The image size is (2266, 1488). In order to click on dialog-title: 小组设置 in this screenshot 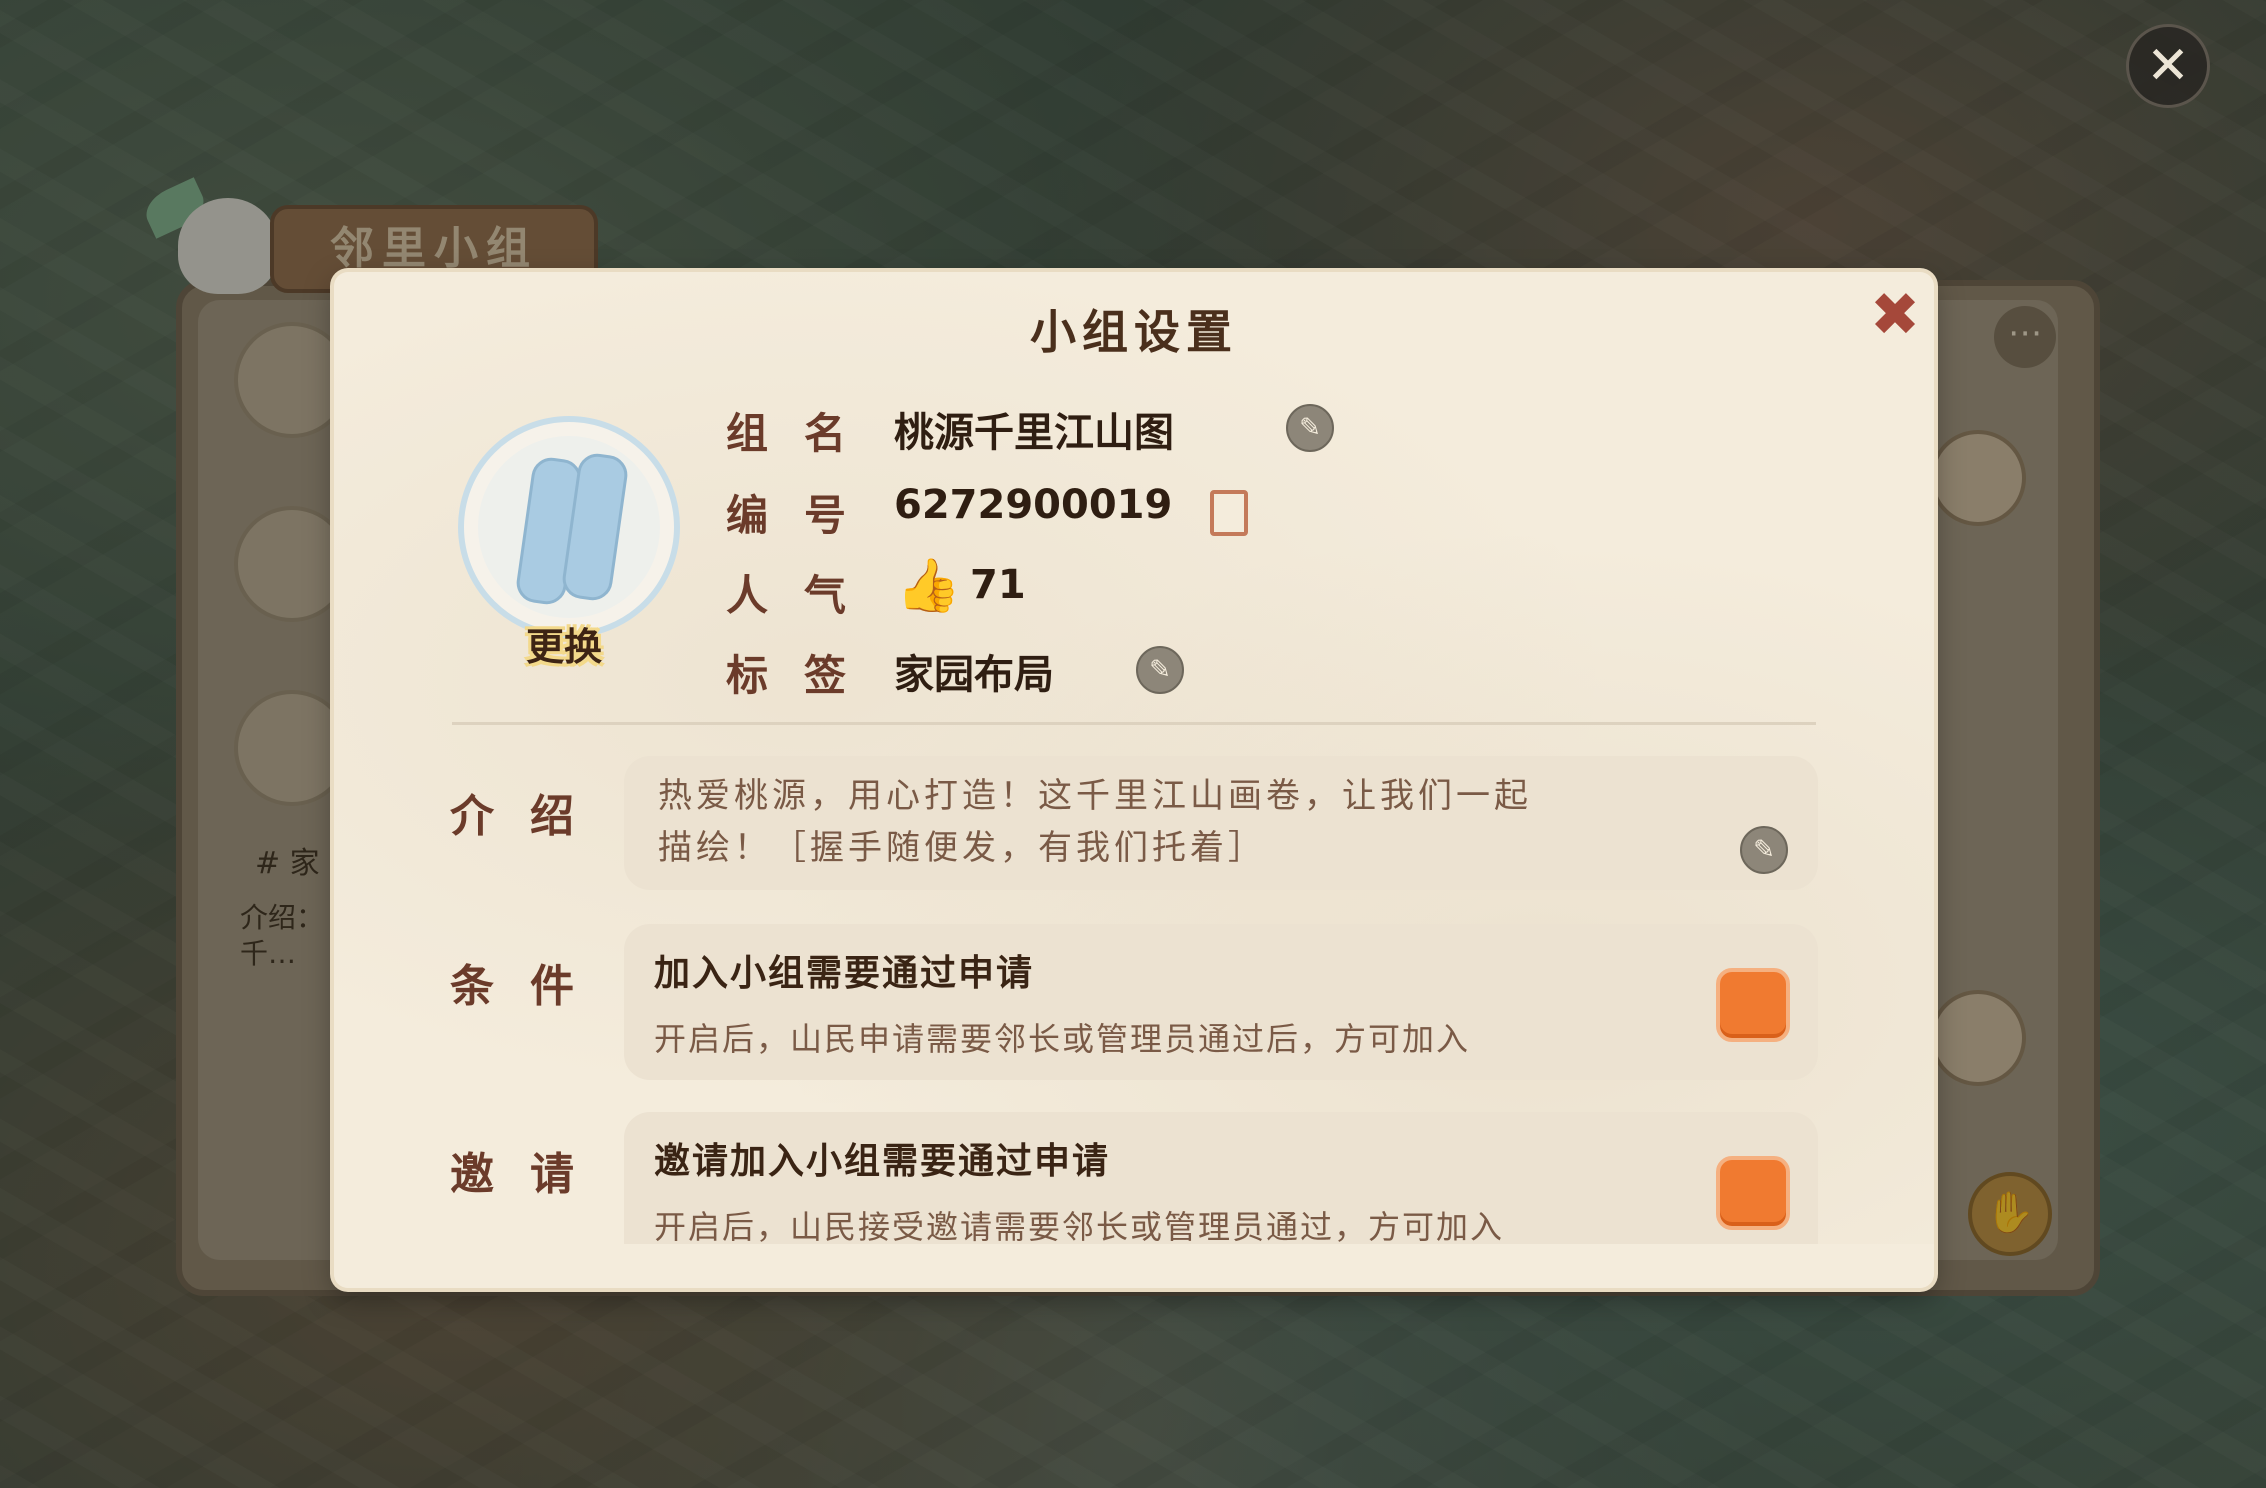, I will do `click(1134, 332)`.